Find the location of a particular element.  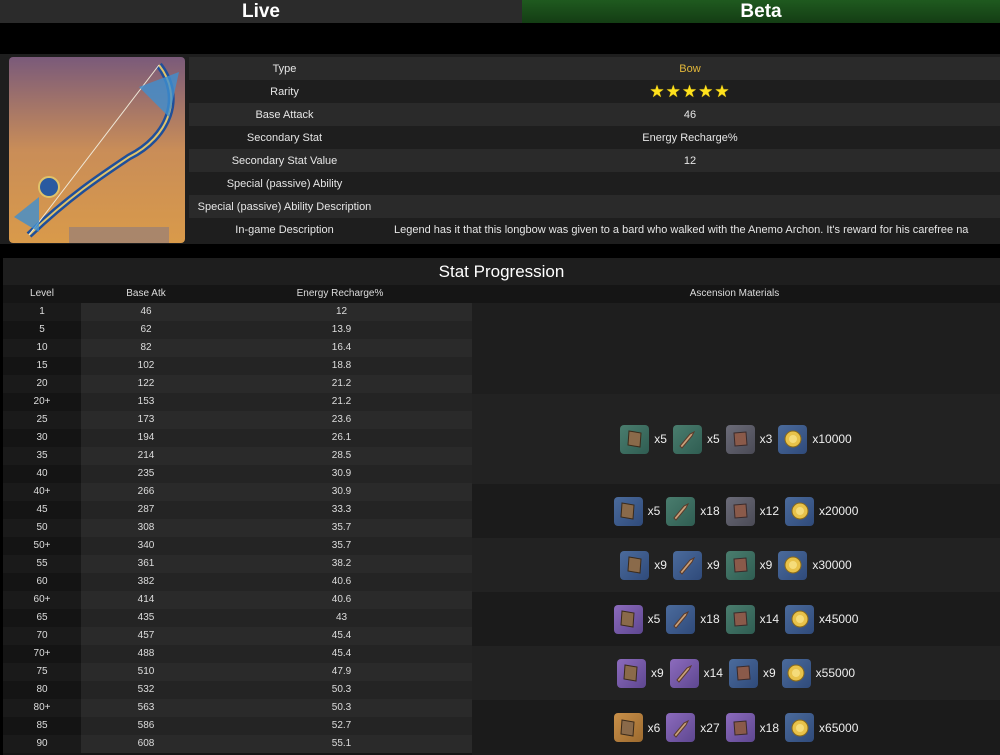

tab-beta: Beta is located at coordinates (761, 11).